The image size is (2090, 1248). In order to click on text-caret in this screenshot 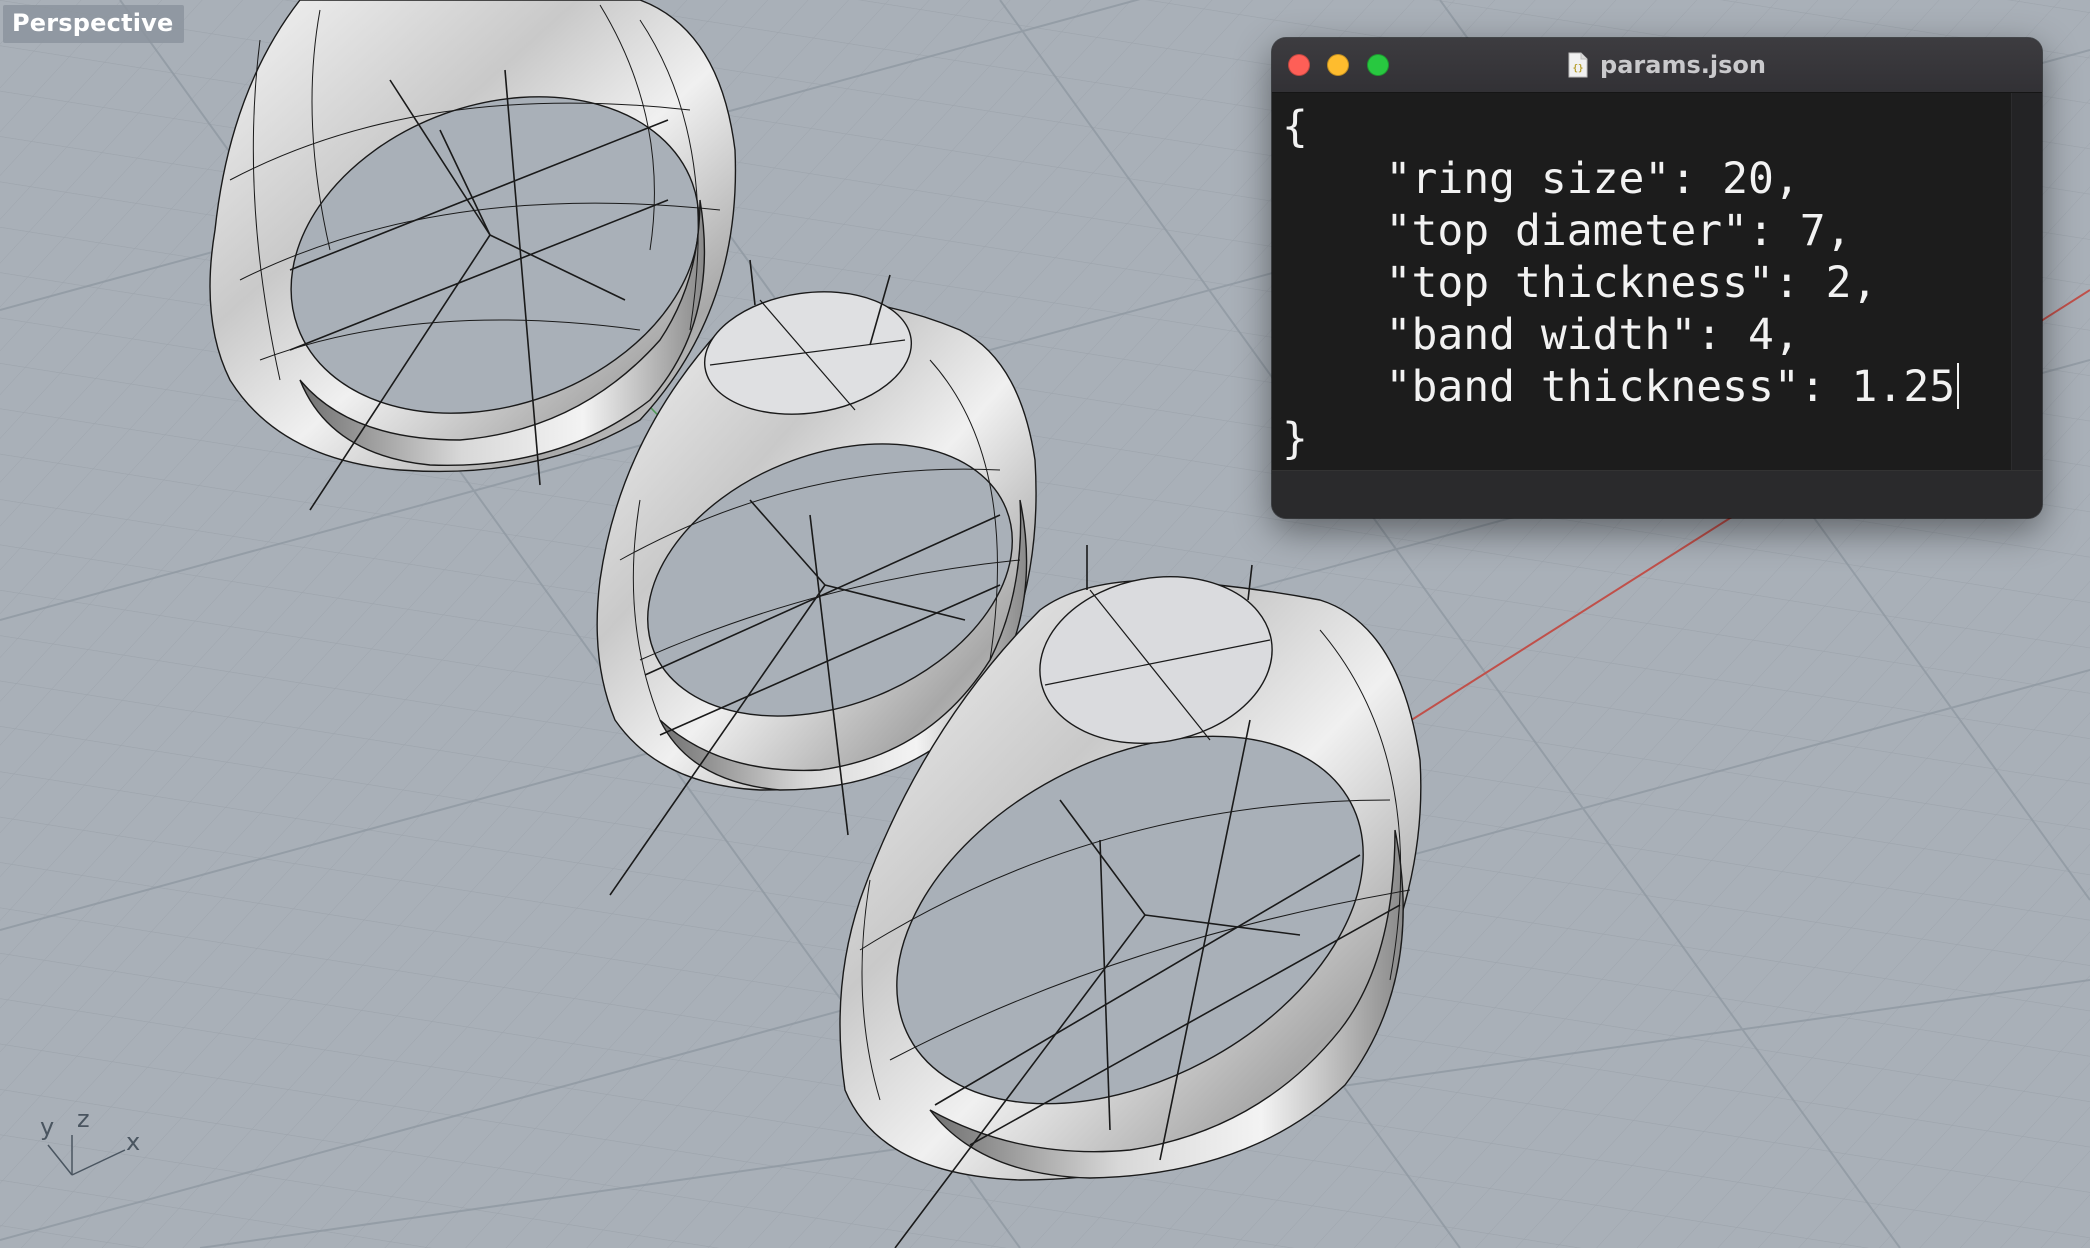, I will do `click(1958, 386)`.